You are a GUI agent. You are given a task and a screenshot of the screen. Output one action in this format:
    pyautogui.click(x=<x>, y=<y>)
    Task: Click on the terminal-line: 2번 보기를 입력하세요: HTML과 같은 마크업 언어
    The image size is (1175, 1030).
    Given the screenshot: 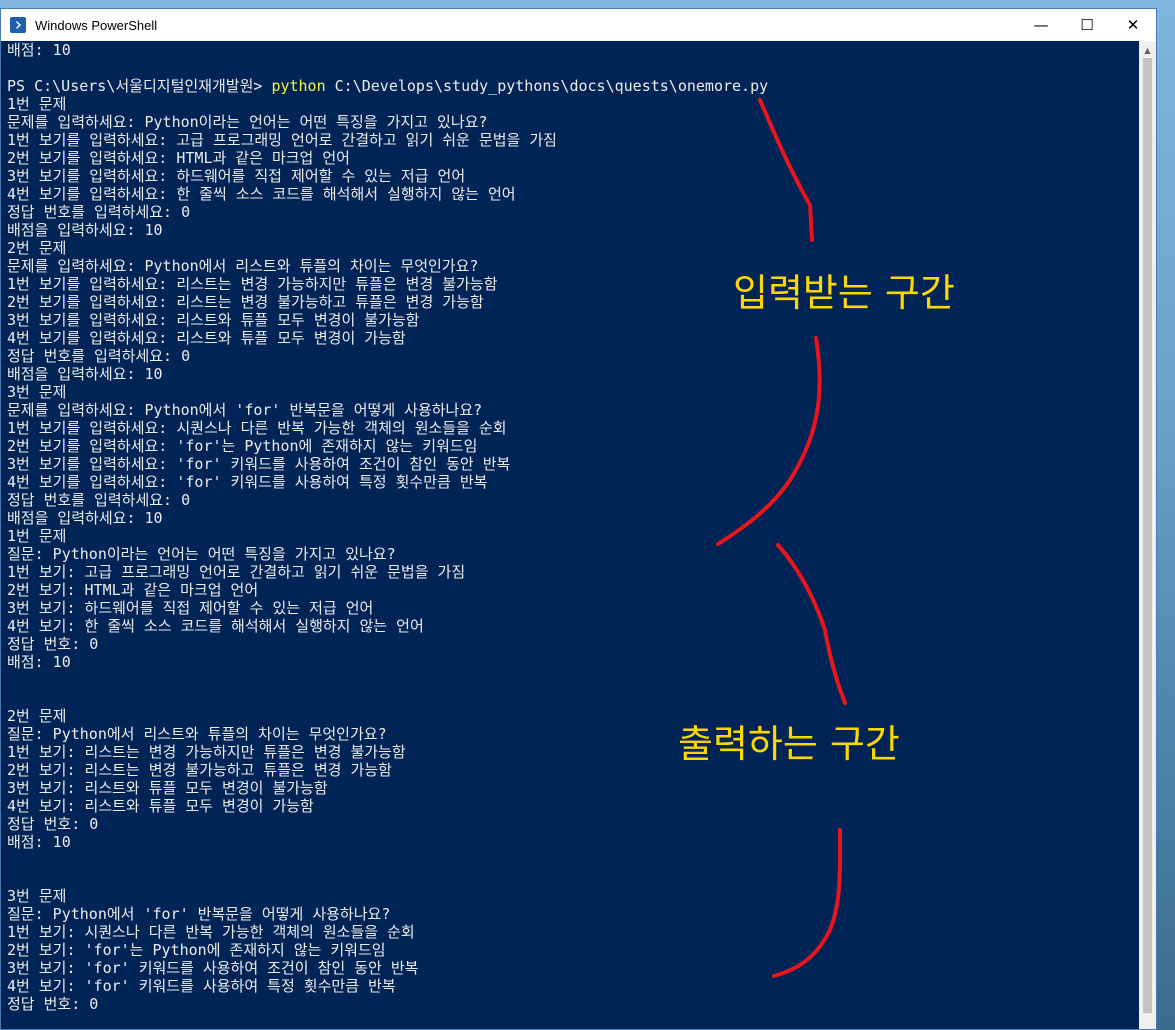 What is the action you would take?
    pyautogui.click(x=178, y=158)
    